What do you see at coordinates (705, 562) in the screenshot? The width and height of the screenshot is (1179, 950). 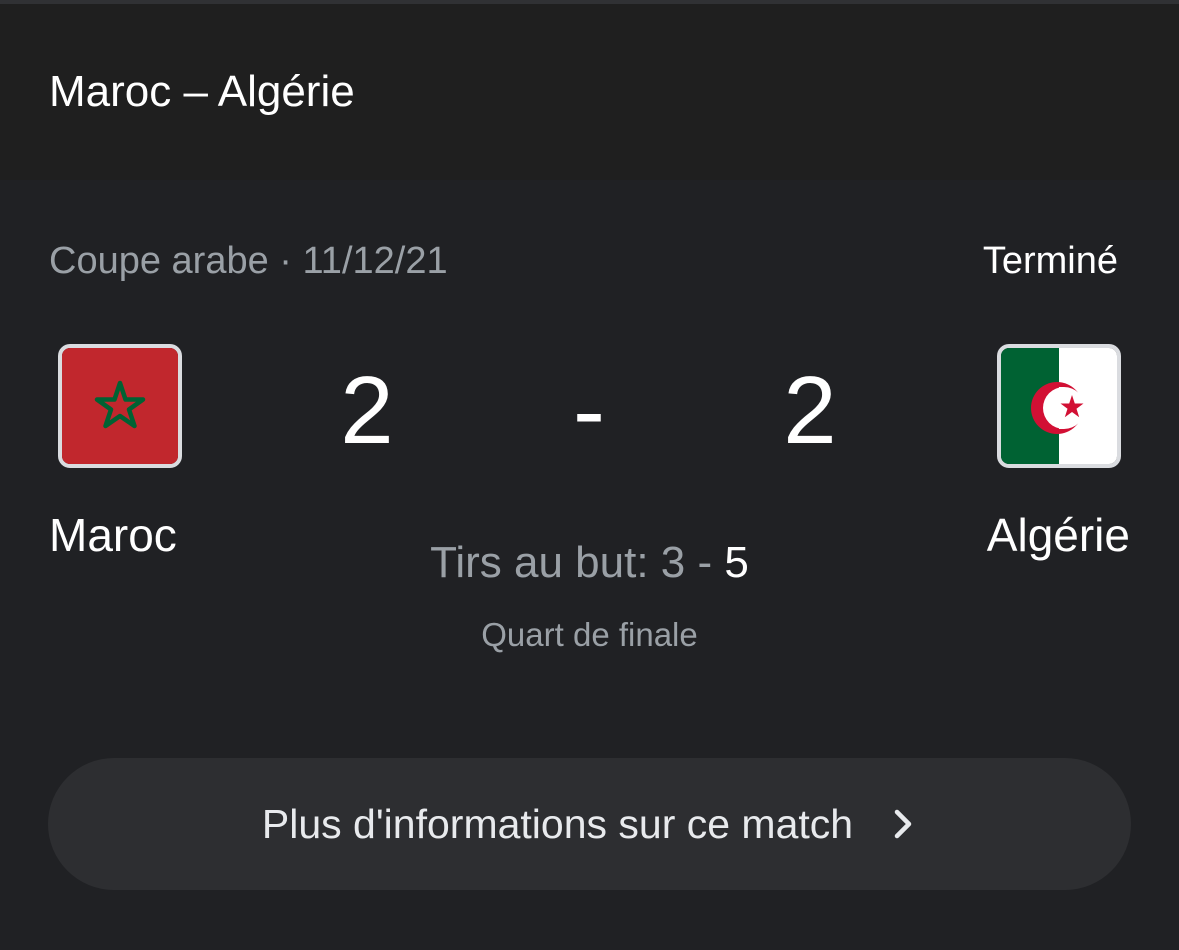 I see `penalty-dash: -` at bounding box center [705, 562].